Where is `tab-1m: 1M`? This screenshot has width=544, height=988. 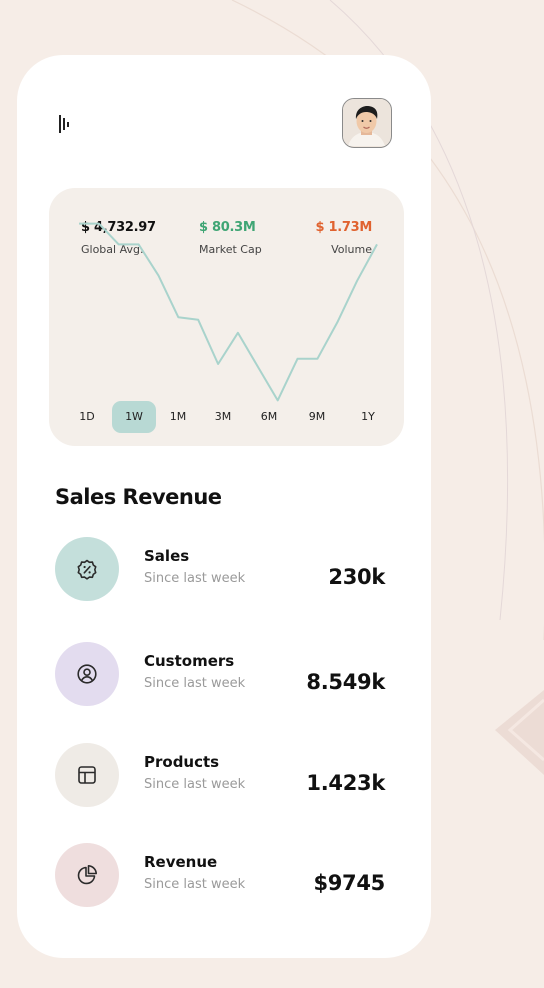 tab-1m: 1M is located at coordinates (178, 417).